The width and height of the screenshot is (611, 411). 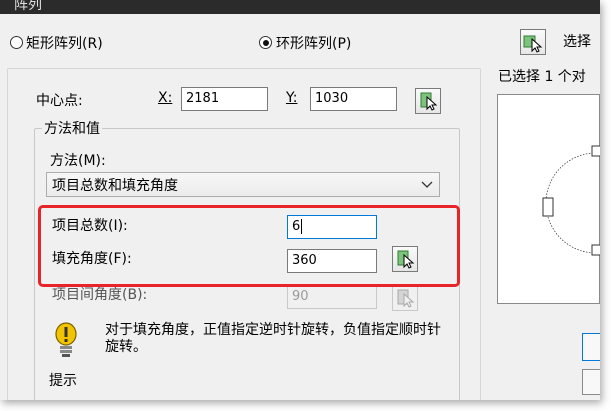 What do you see at coordinates (292, 98) in the screenshot?
I see `center-y-label: Y:` at bounding box center [292, 98].